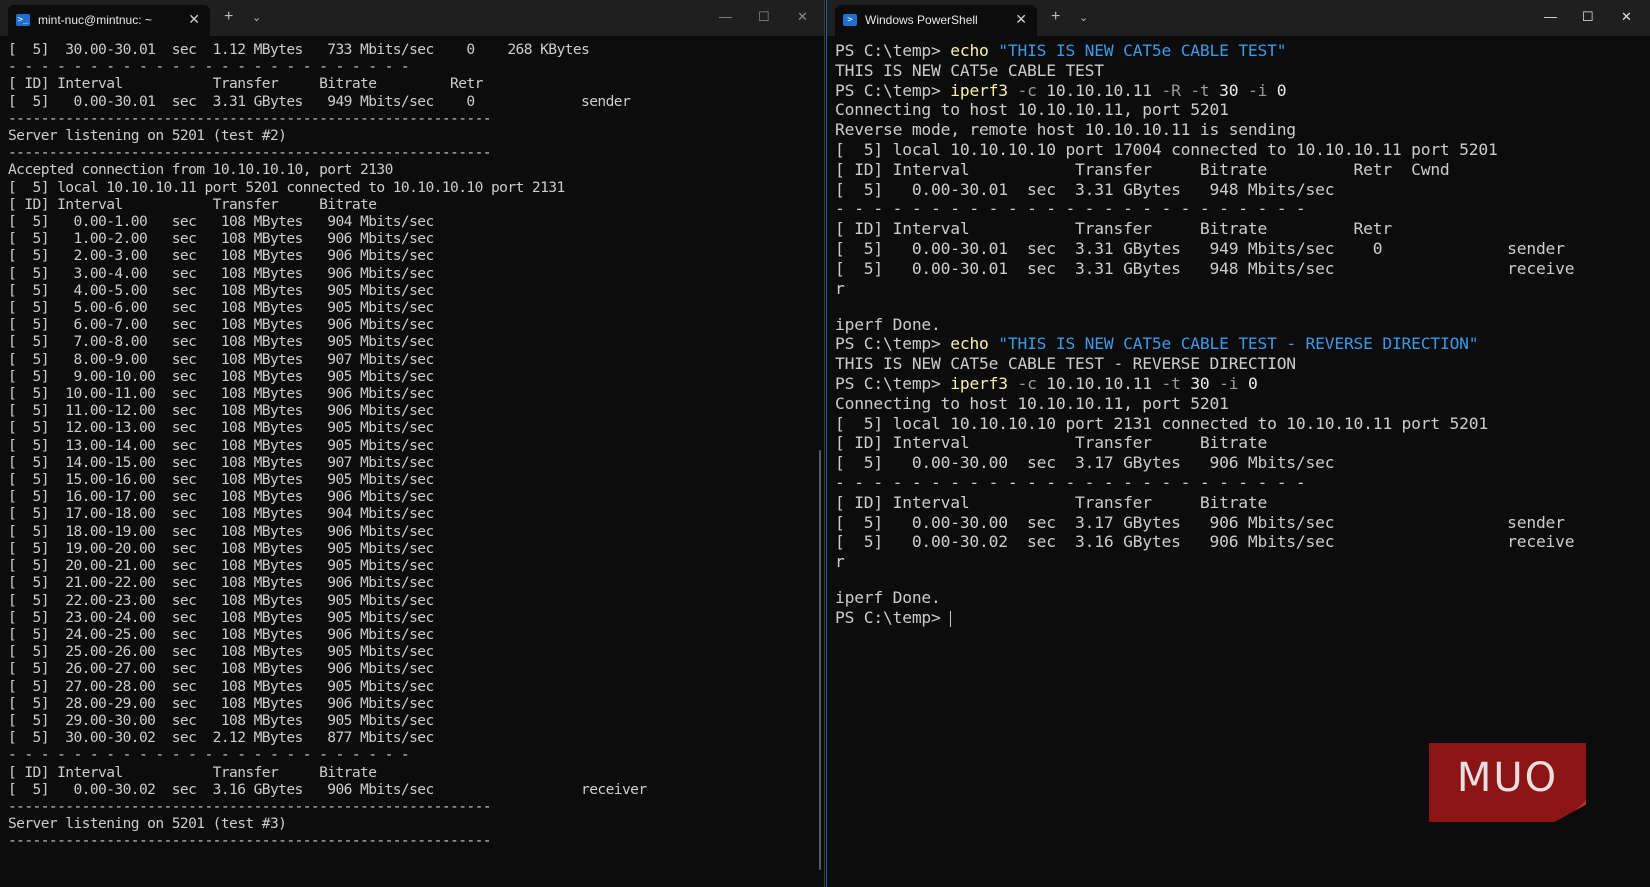 The width and height of the screenshot is (1650, 887). I want to click on terminal-line: Server listening on 5201 (test #2), so click(147, 136).